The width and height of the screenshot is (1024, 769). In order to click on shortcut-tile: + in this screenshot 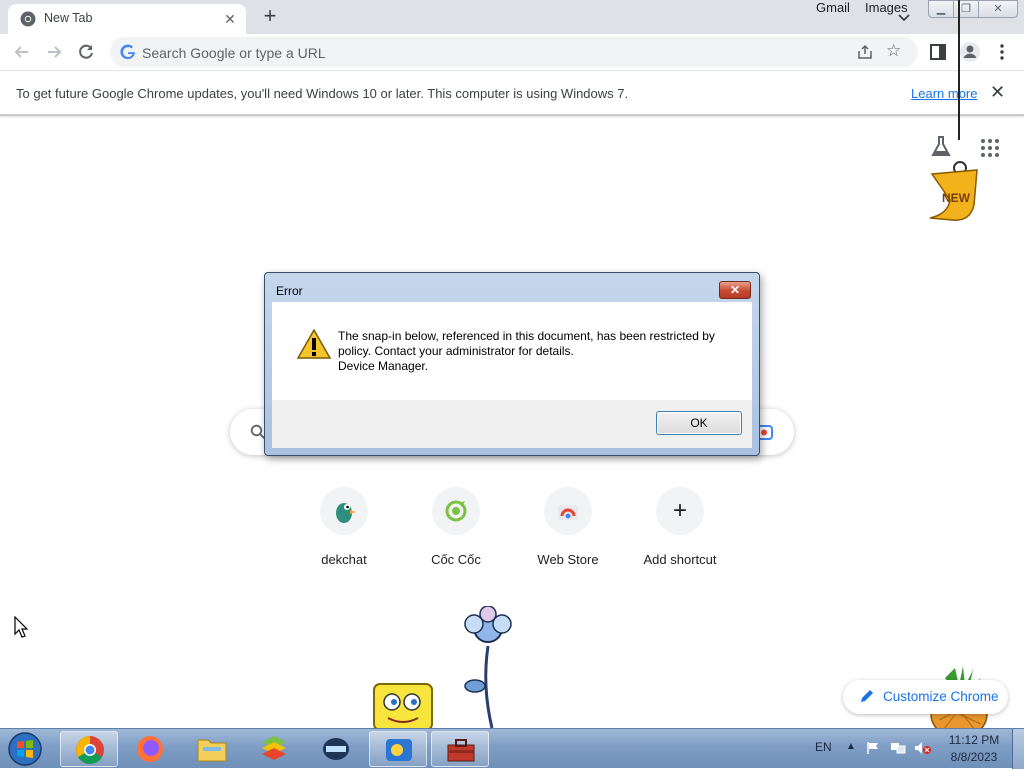, I will do `click(680, 511)`.